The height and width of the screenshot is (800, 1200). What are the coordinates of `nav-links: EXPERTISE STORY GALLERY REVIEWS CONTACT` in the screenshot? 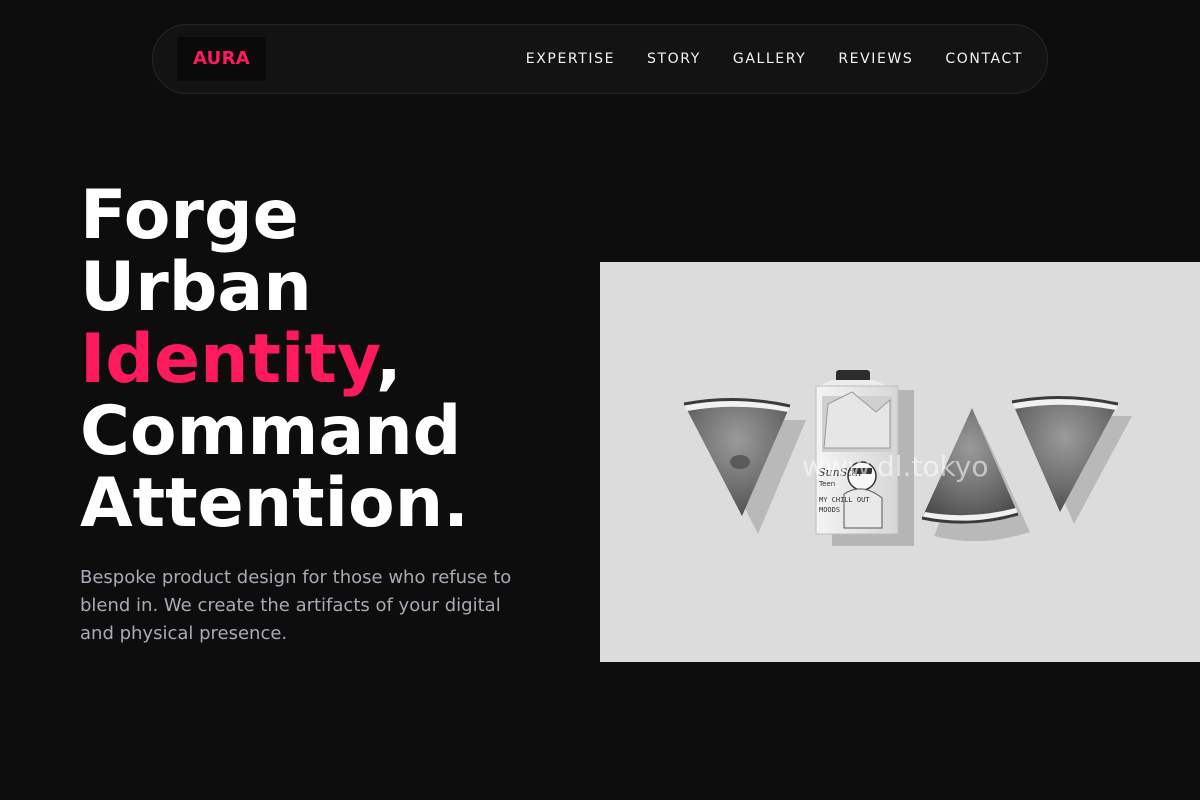 It's located at (774, 59).